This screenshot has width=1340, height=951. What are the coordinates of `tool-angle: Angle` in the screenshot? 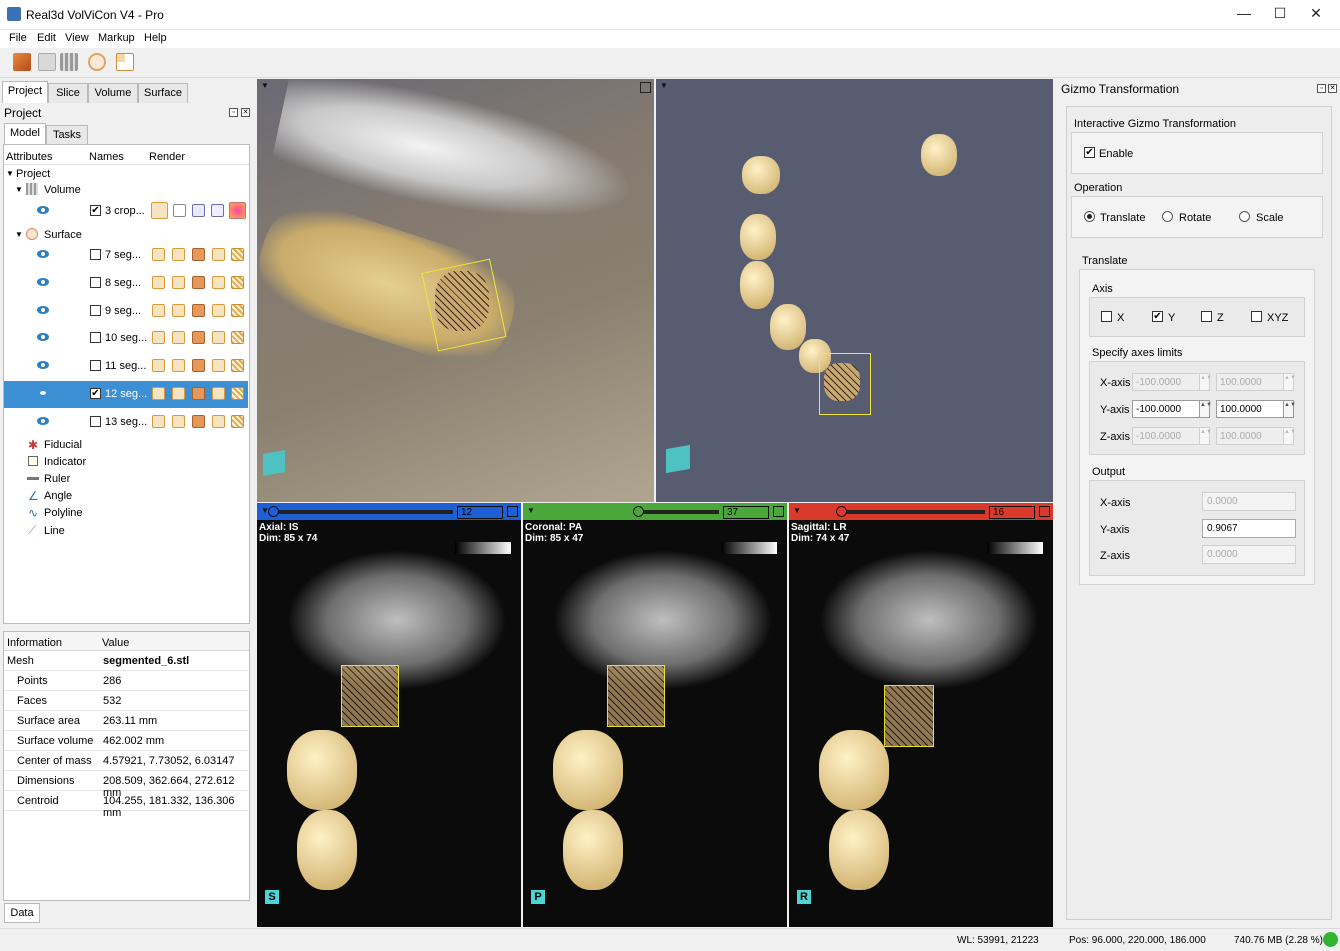 It's located at (58, 496).